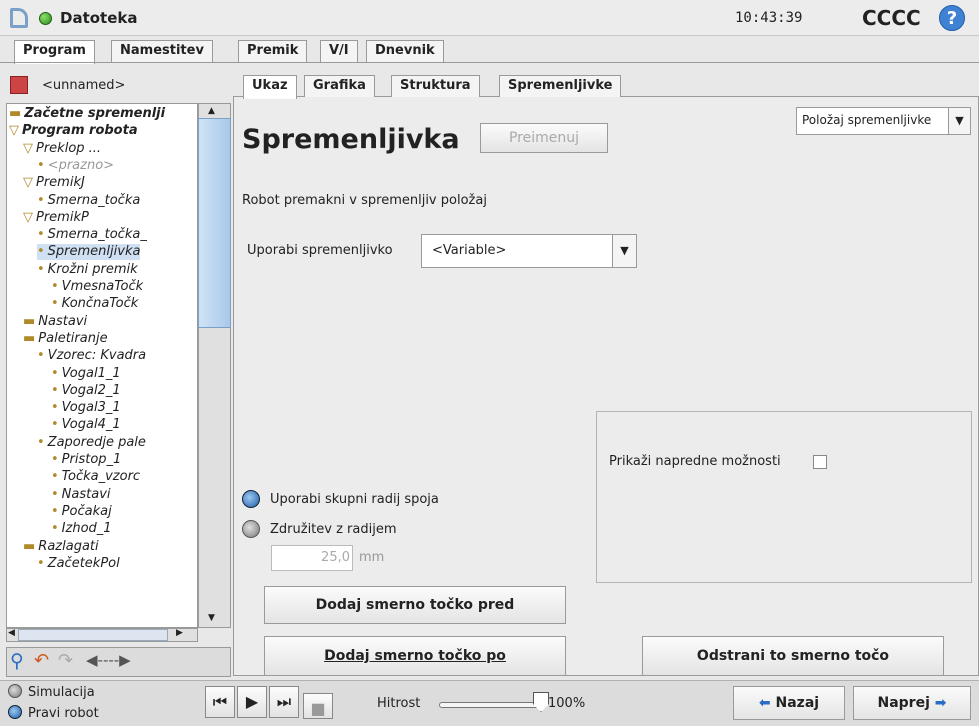 Image resolution: width=979 pixels, height=726 pixels. I want to click on position-type-select: Položaj spremenljivke ▼, so click(883, 121).